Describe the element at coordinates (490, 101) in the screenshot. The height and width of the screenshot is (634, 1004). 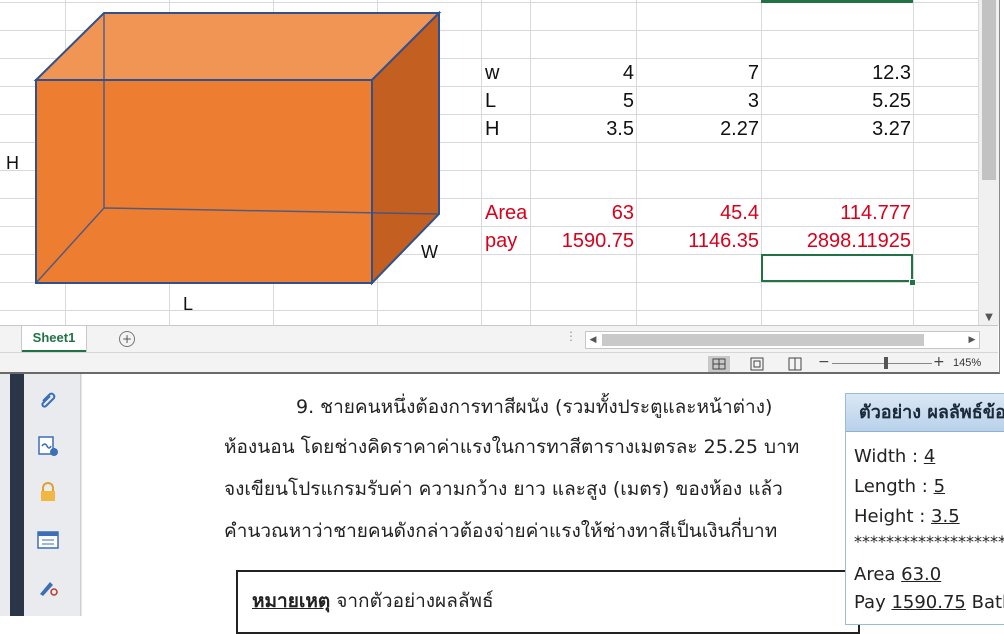
I see `cell-label-l: L` at that location.